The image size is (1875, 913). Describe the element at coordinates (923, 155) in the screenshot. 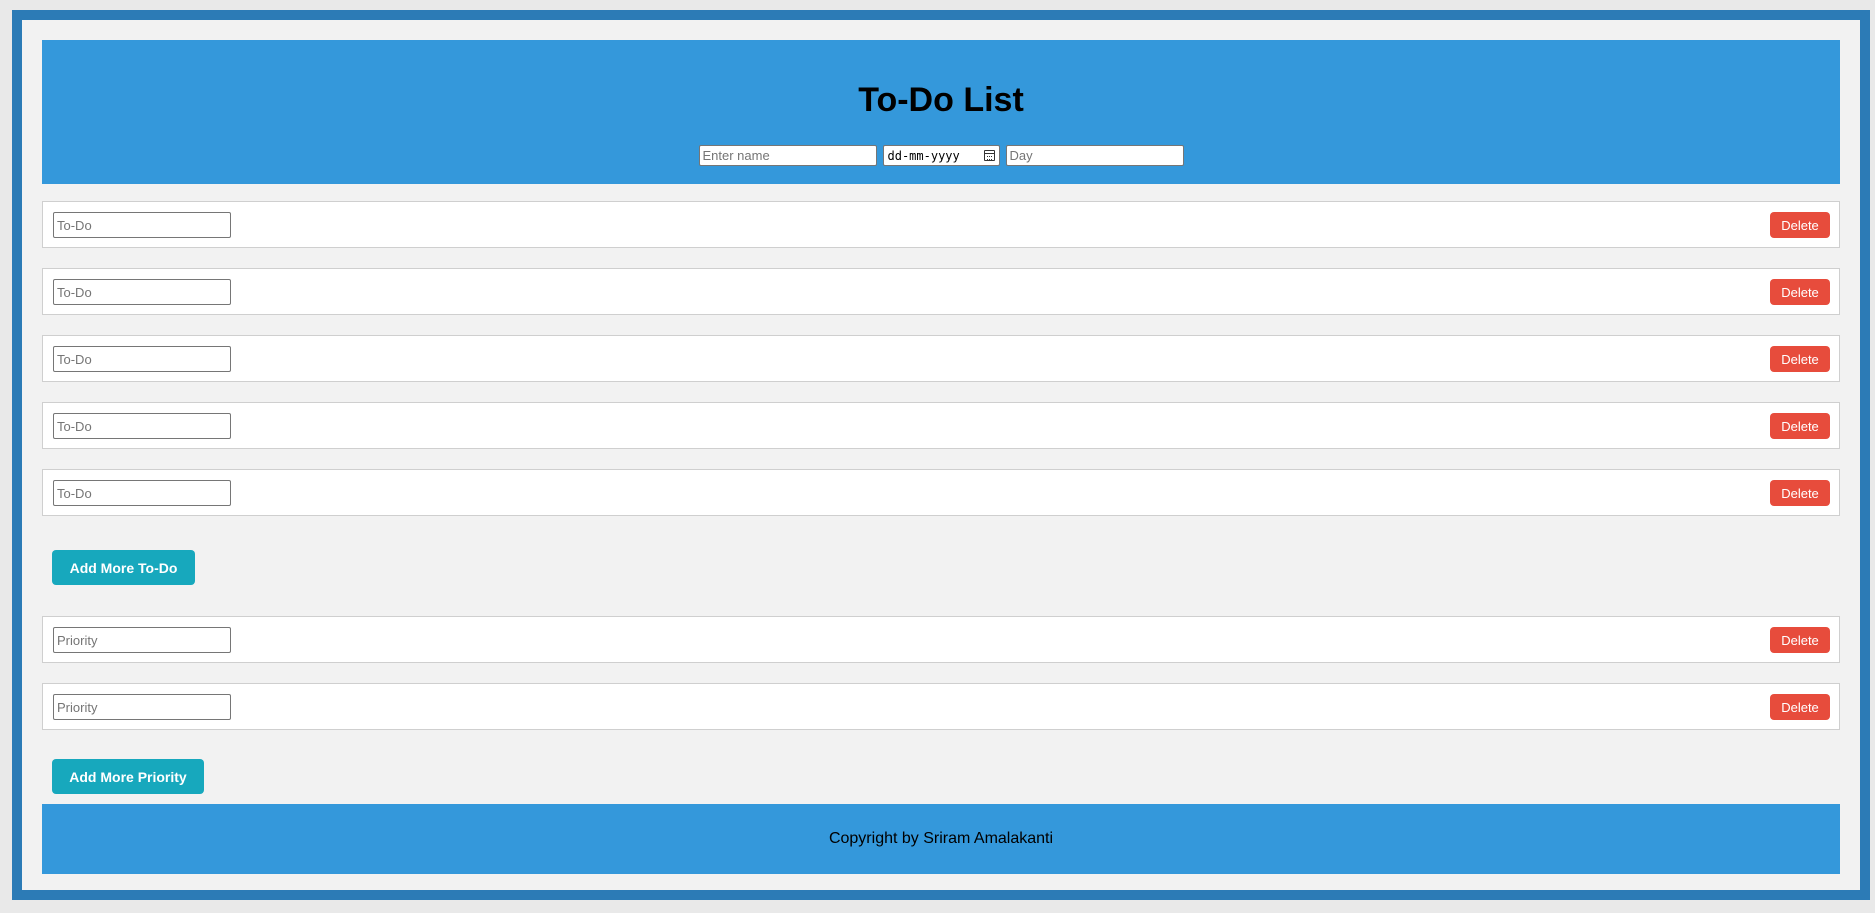

I see `date-placeholder: dd-mm-yyyy` at that location.